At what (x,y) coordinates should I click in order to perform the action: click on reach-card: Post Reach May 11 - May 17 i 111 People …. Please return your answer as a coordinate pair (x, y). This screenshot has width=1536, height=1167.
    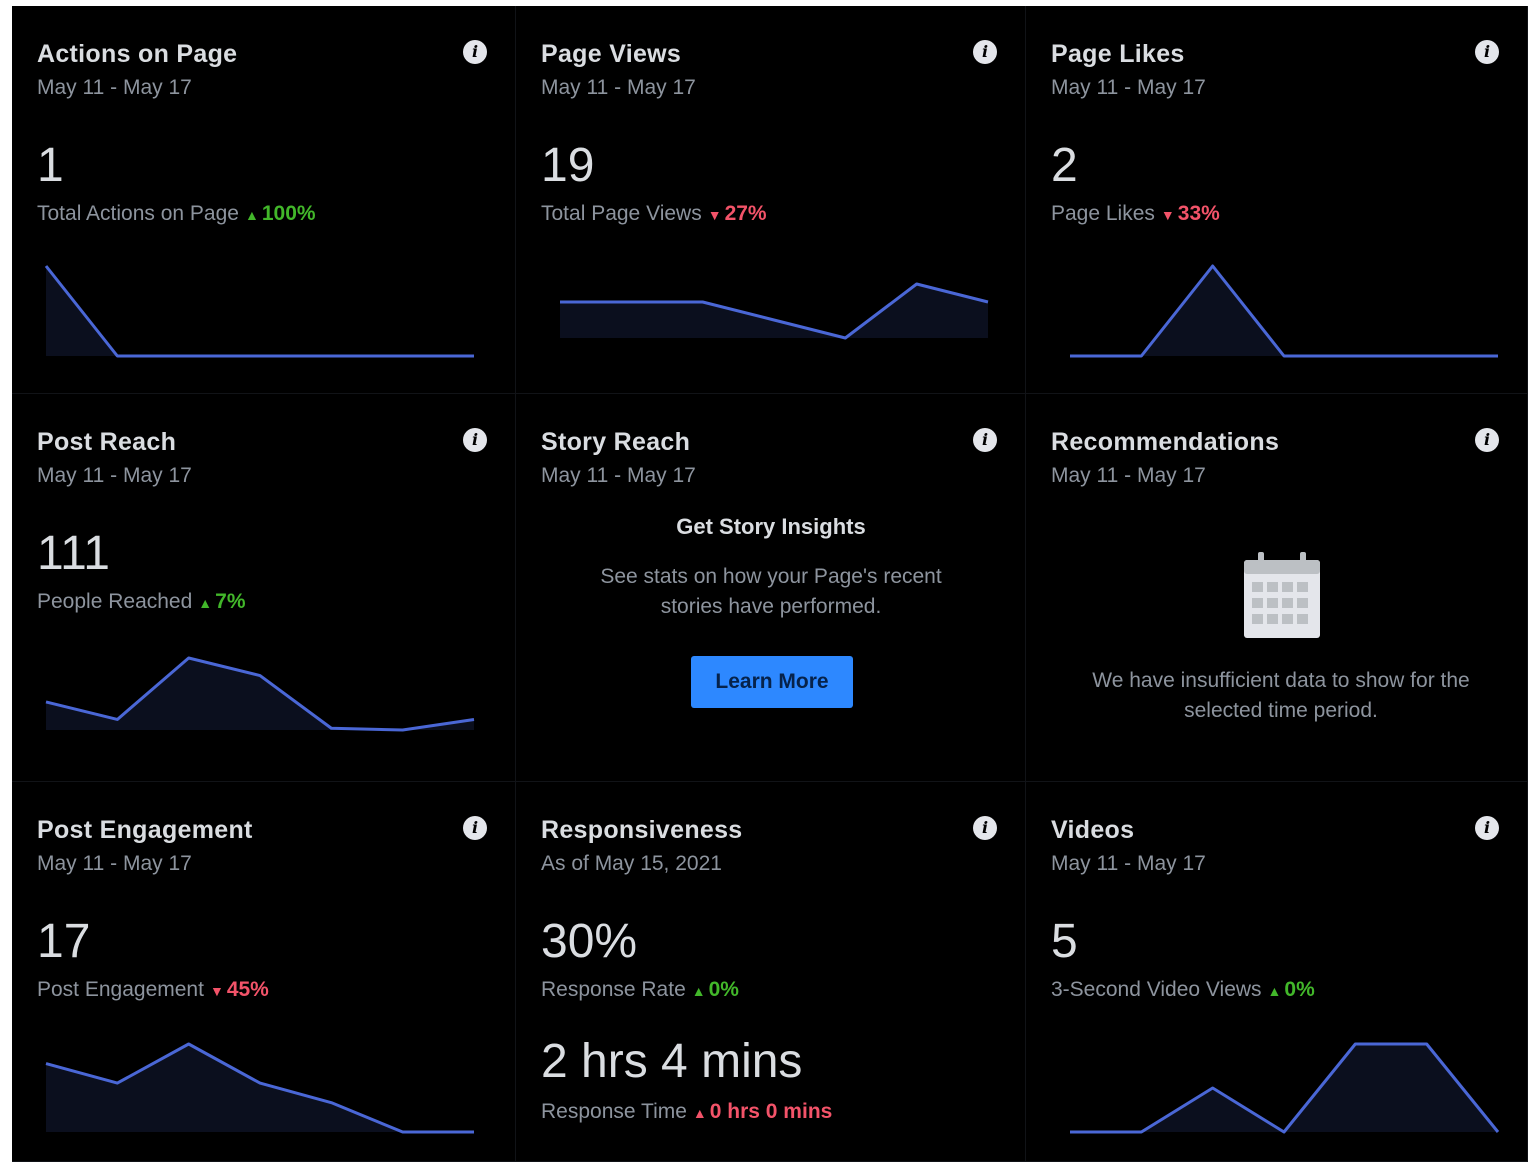
    Looking at the image, I should click on (264, 588).